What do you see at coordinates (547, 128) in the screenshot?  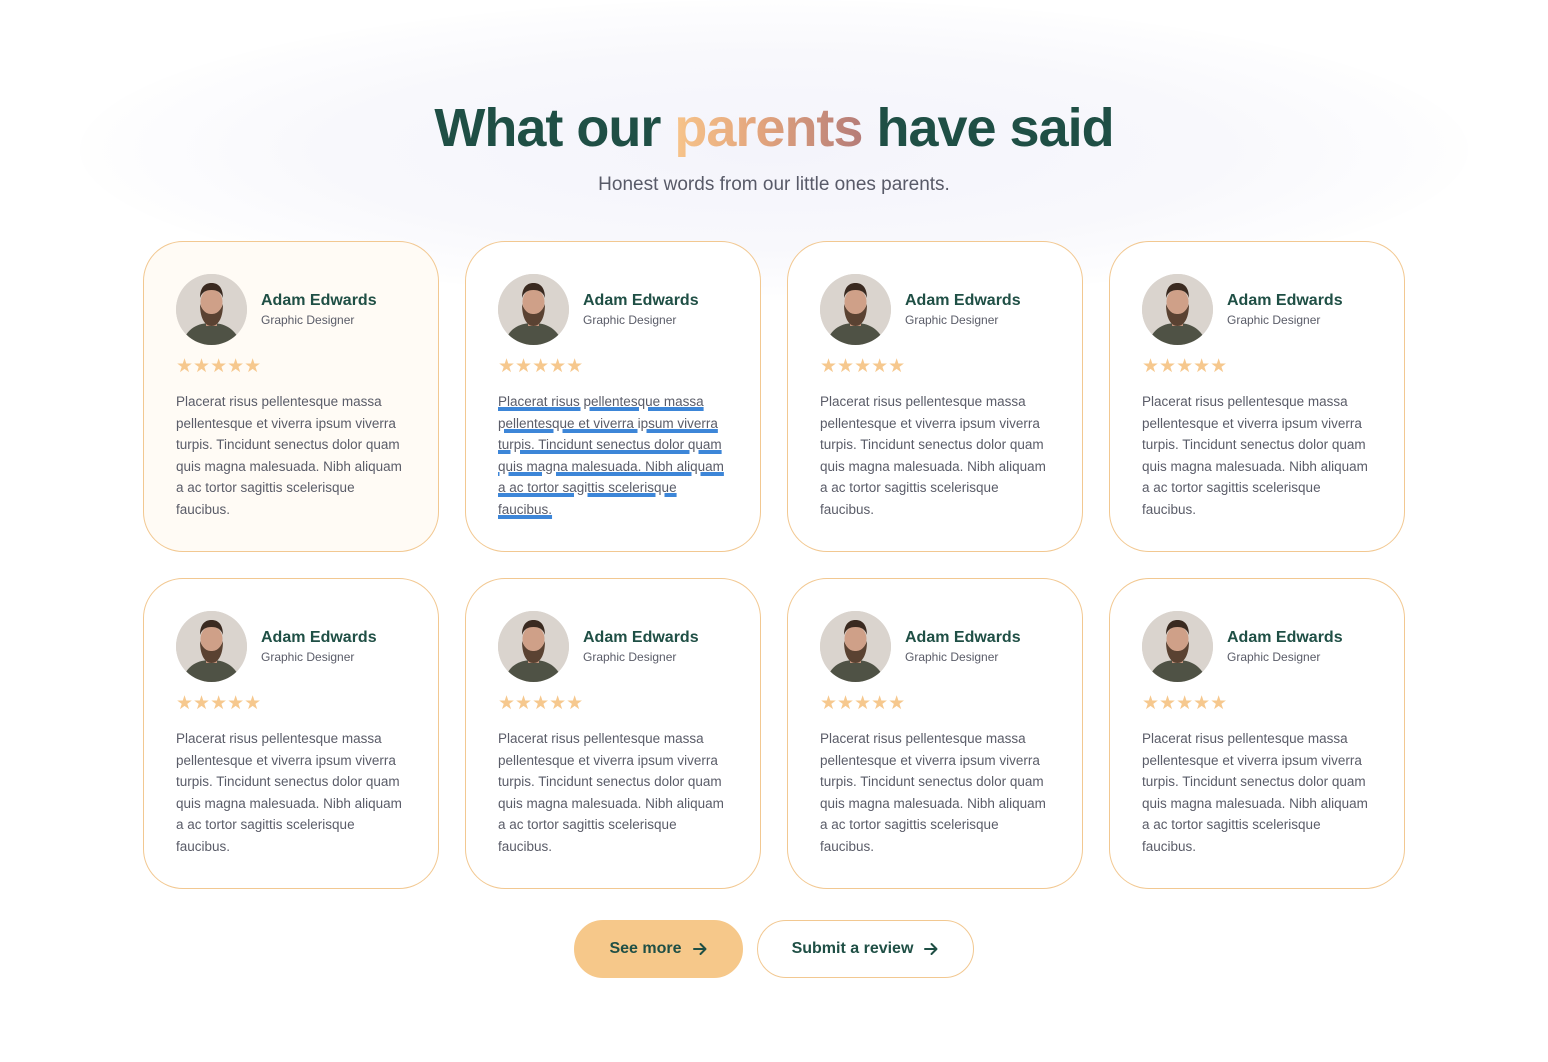 I see `title-start: What our` at bounding box center [547, 128].